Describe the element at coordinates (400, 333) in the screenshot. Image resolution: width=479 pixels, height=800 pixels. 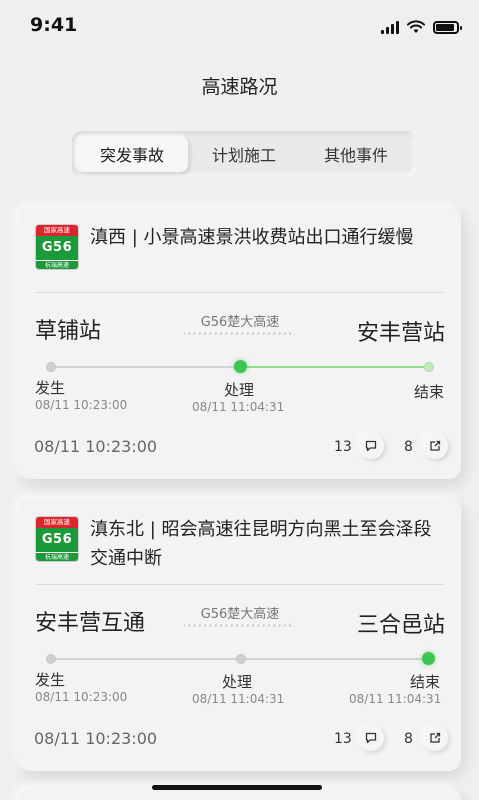
I see `to-station: 安丰营站` at that location.